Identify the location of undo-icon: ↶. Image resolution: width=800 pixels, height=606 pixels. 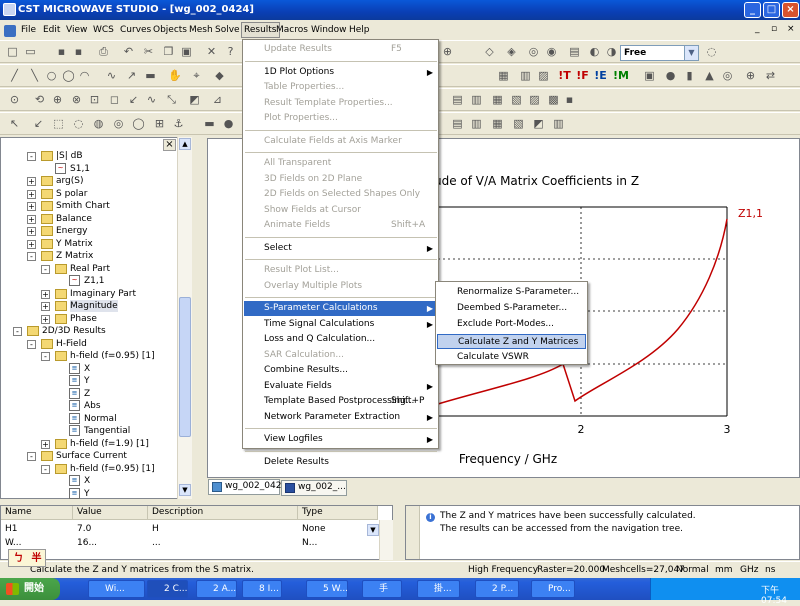
(128, 51).